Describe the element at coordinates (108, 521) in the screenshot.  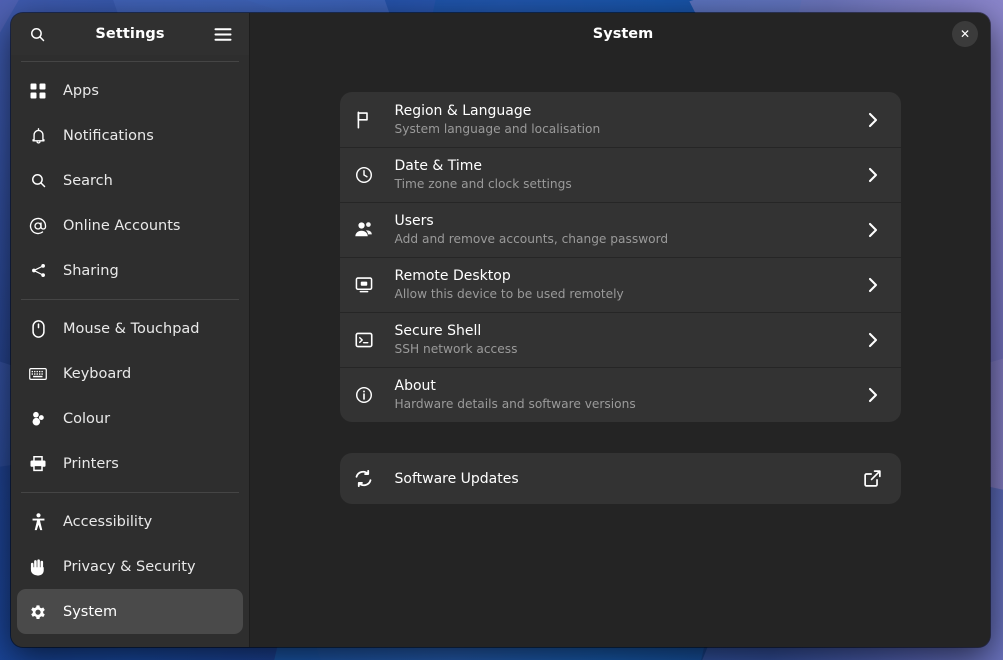
I see `sidebar-item-label: Accessibility` at that location.